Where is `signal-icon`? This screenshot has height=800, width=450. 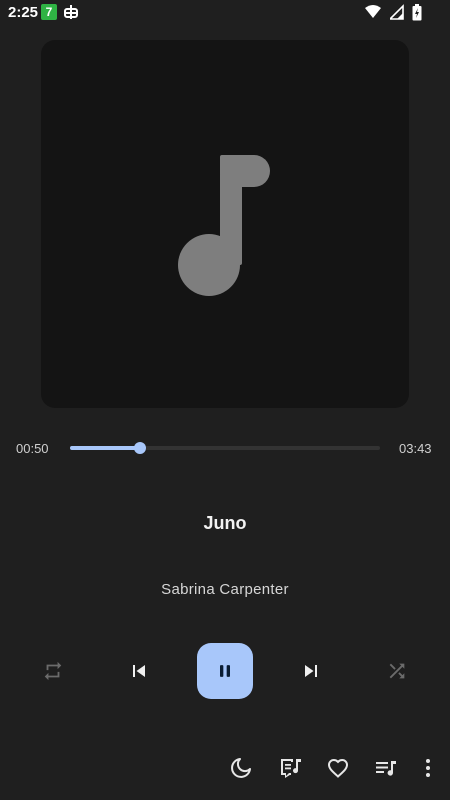
signal-icon is located at coordinates (396, 12).